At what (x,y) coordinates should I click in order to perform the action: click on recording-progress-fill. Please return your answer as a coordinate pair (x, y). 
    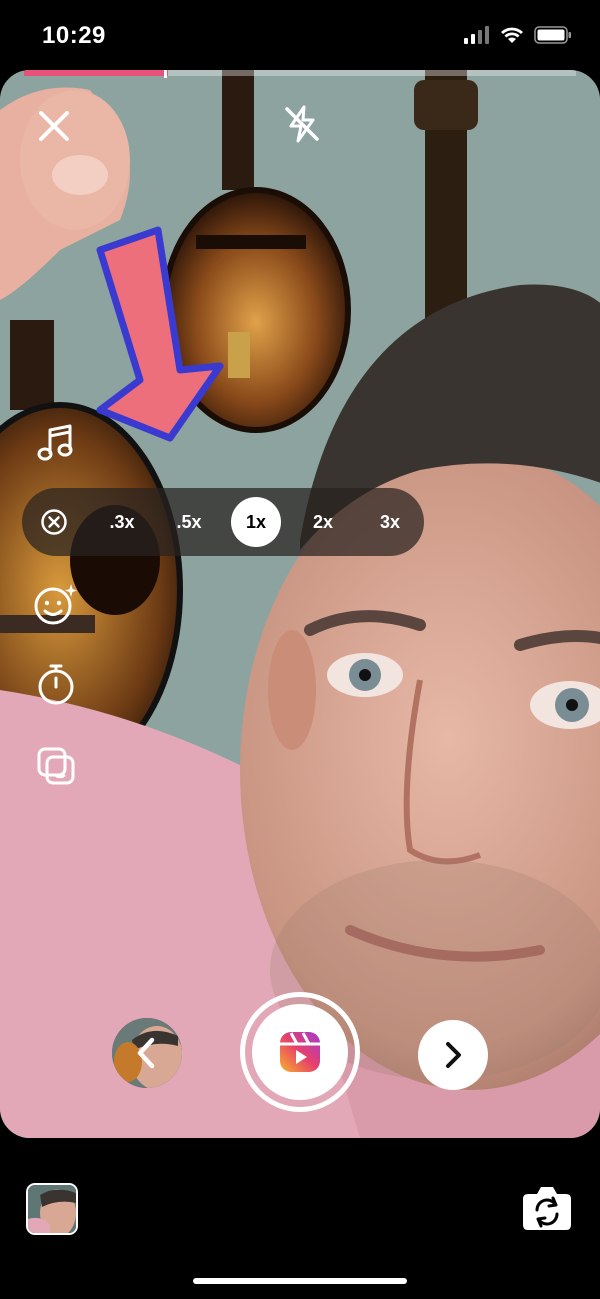
    Looking at the image, I should click on (96, 73).